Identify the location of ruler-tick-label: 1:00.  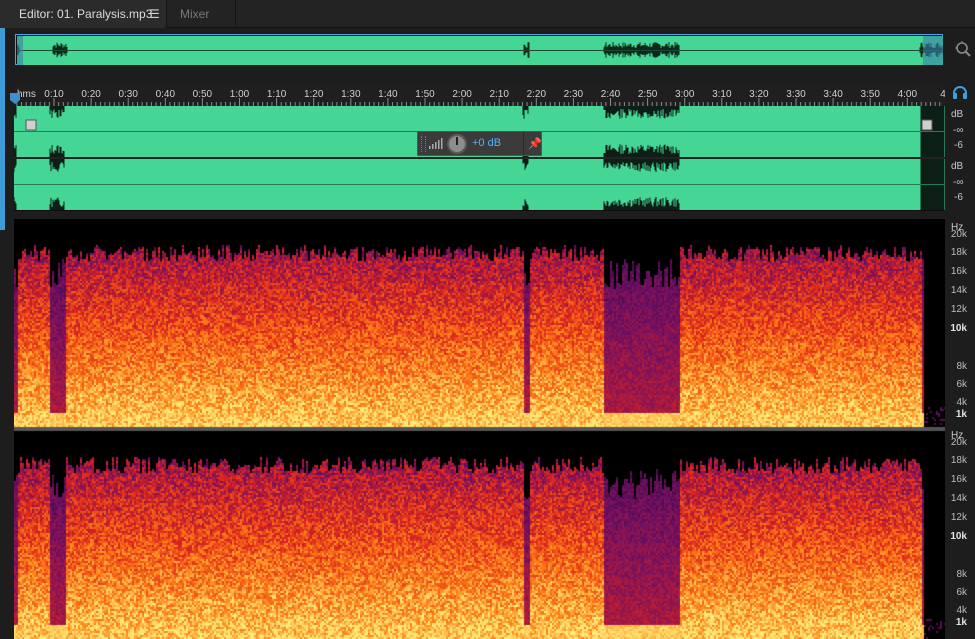
(240, 94).